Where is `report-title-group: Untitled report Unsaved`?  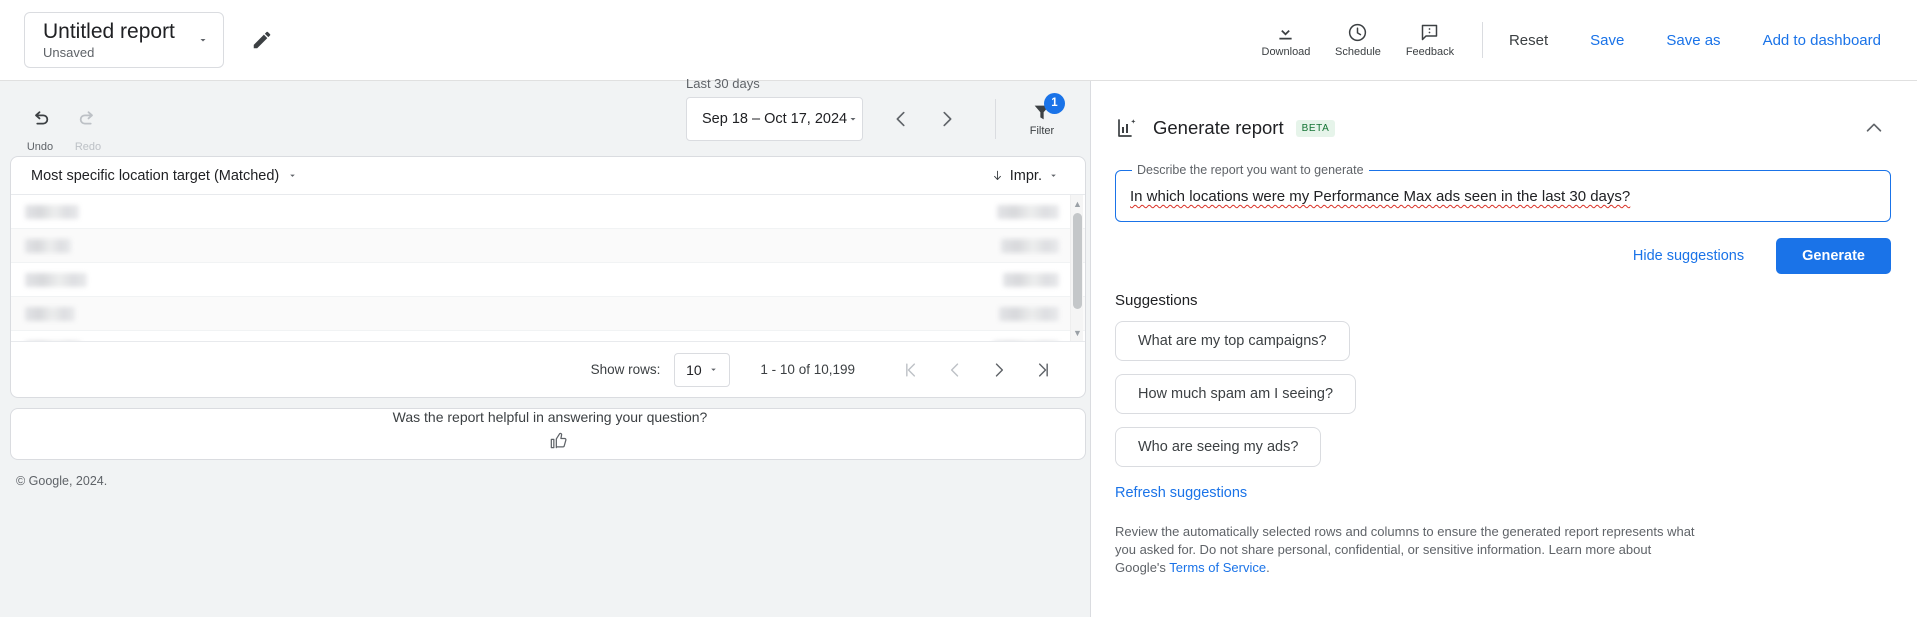
report-title-group: Untitled report Unsaved is located at coordinates (109, 40).